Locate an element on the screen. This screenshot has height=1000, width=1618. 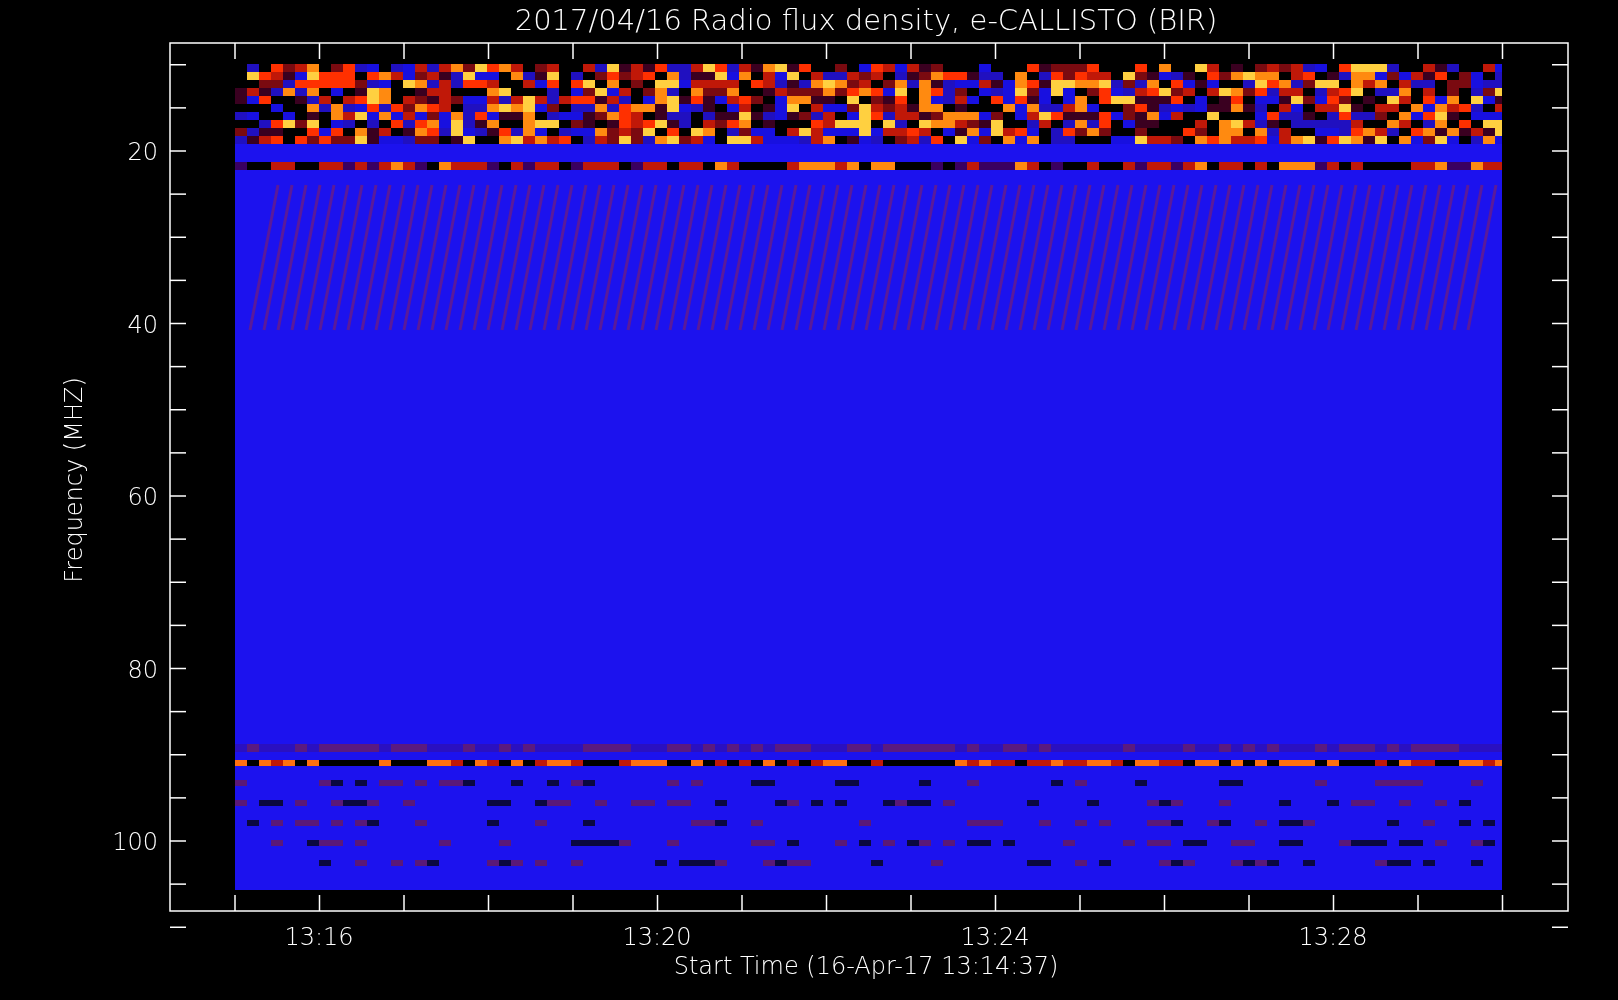
x-axis-label: Start Time (16-Apr-17 13:14:37) is located at coordinates (866, 966).